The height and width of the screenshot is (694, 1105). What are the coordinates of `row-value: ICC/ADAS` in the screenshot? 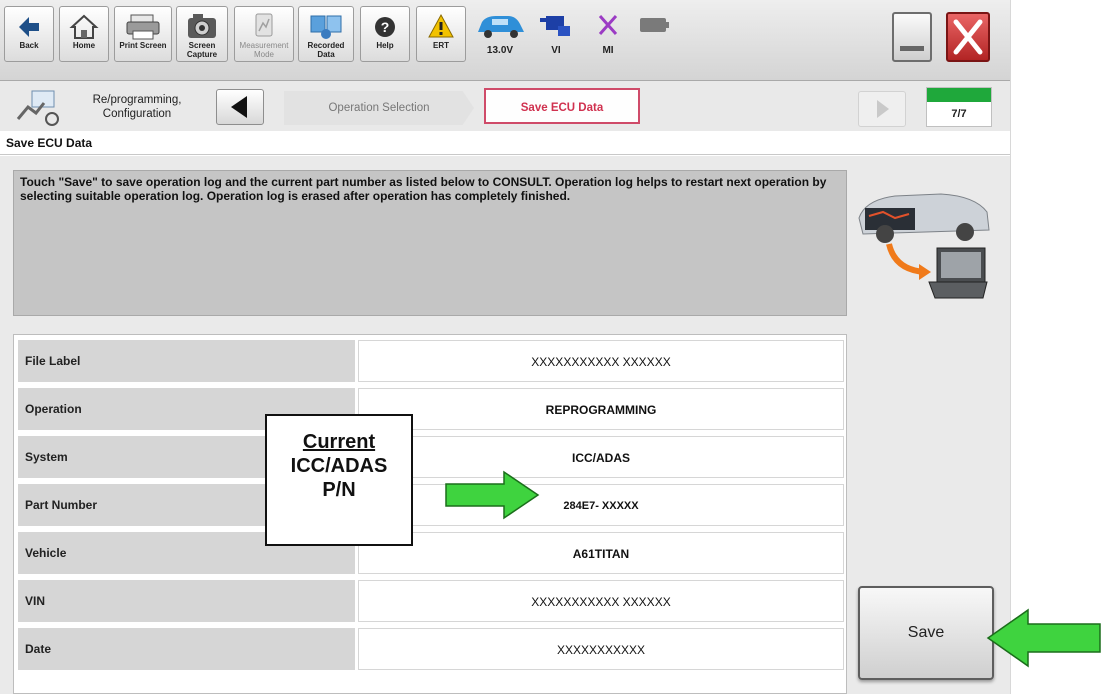 It's located at (601, 457).